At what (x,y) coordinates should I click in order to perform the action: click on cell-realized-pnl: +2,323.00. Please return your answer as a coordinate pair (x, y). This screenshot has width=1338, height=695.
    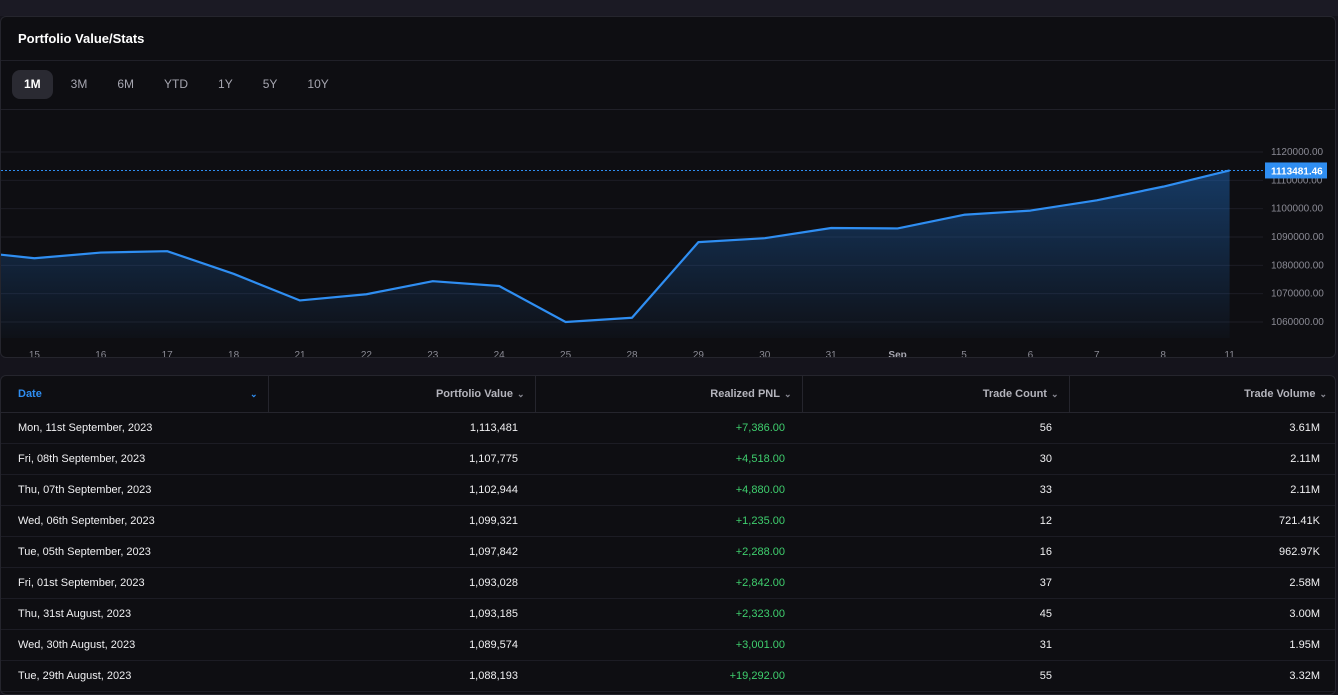
    Looking at the image, I should click on (668, 614).